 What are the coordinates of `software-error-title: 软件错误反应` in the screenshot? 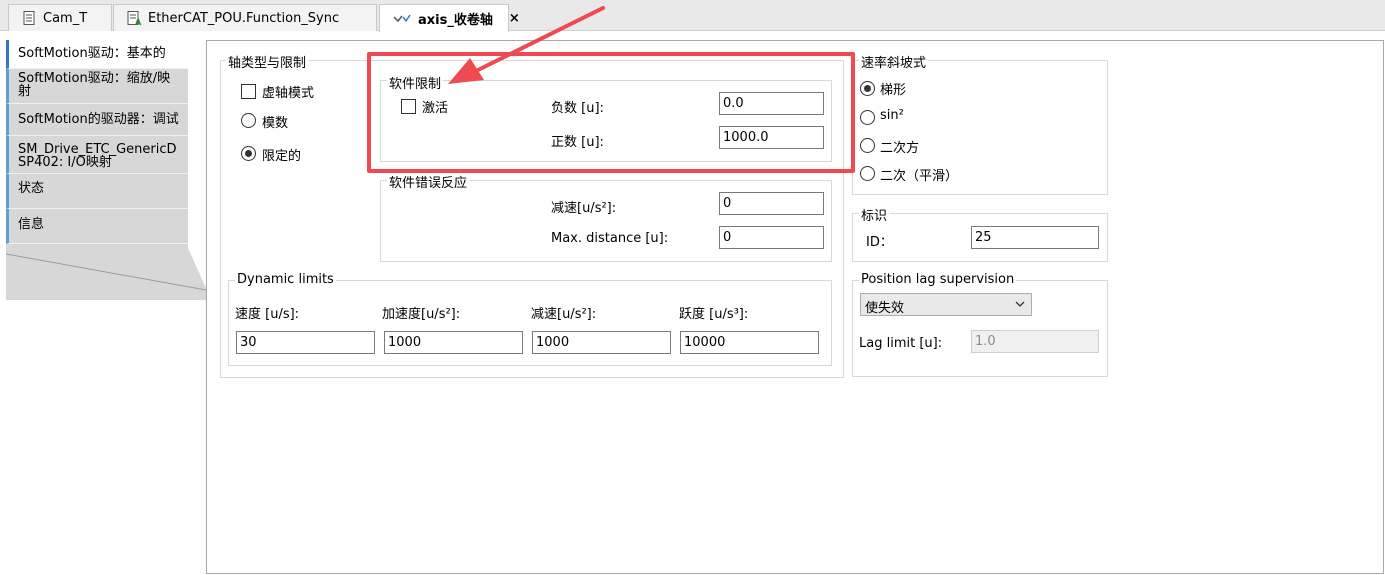 It's located at (428, 181).